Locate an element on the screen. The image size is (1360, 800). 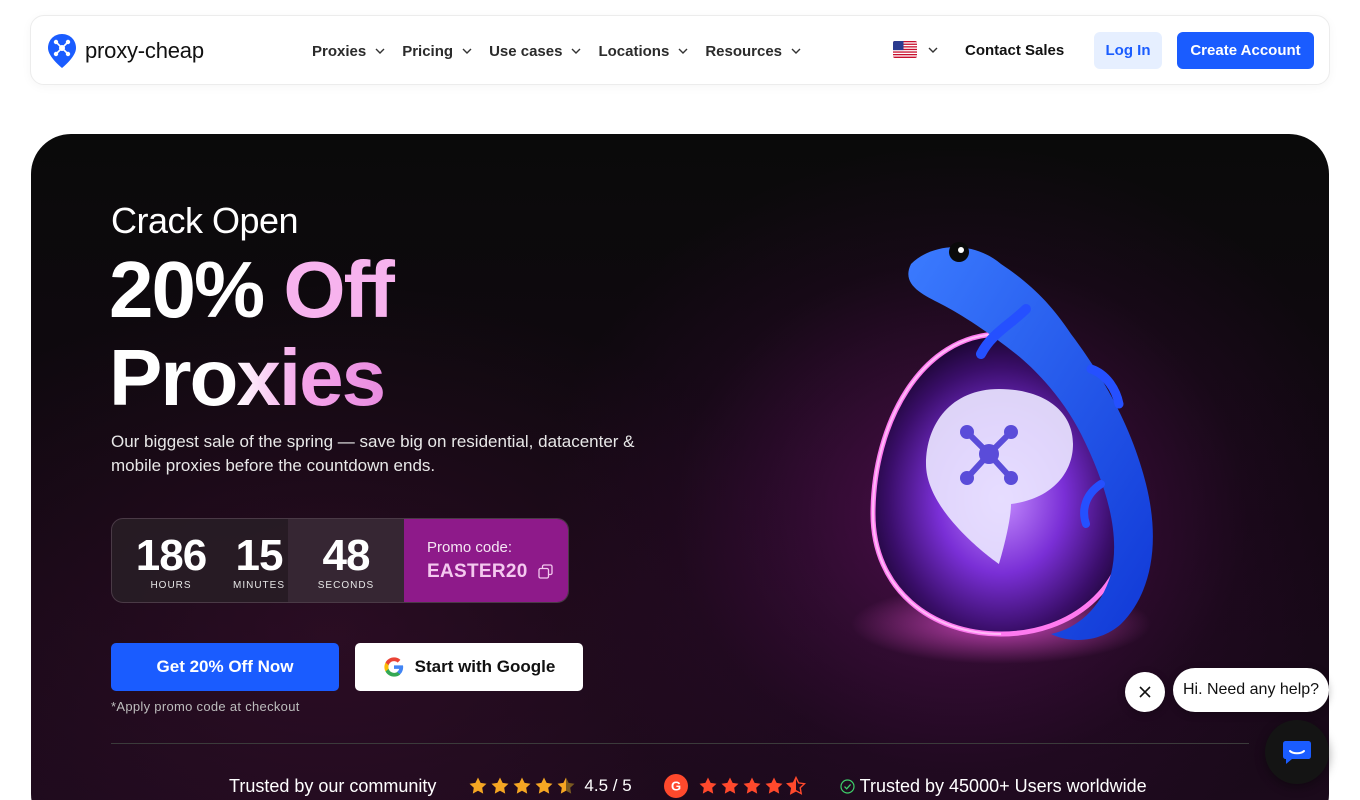
countdown-hours: 186 HOURS is located at coordinates (171, 560).